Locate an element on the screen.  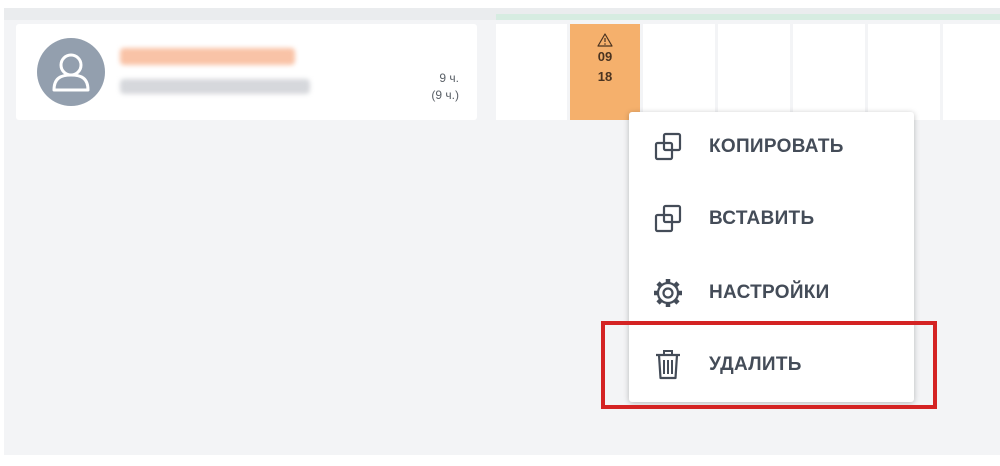
paste-icon is located at coordinates (668, 219).